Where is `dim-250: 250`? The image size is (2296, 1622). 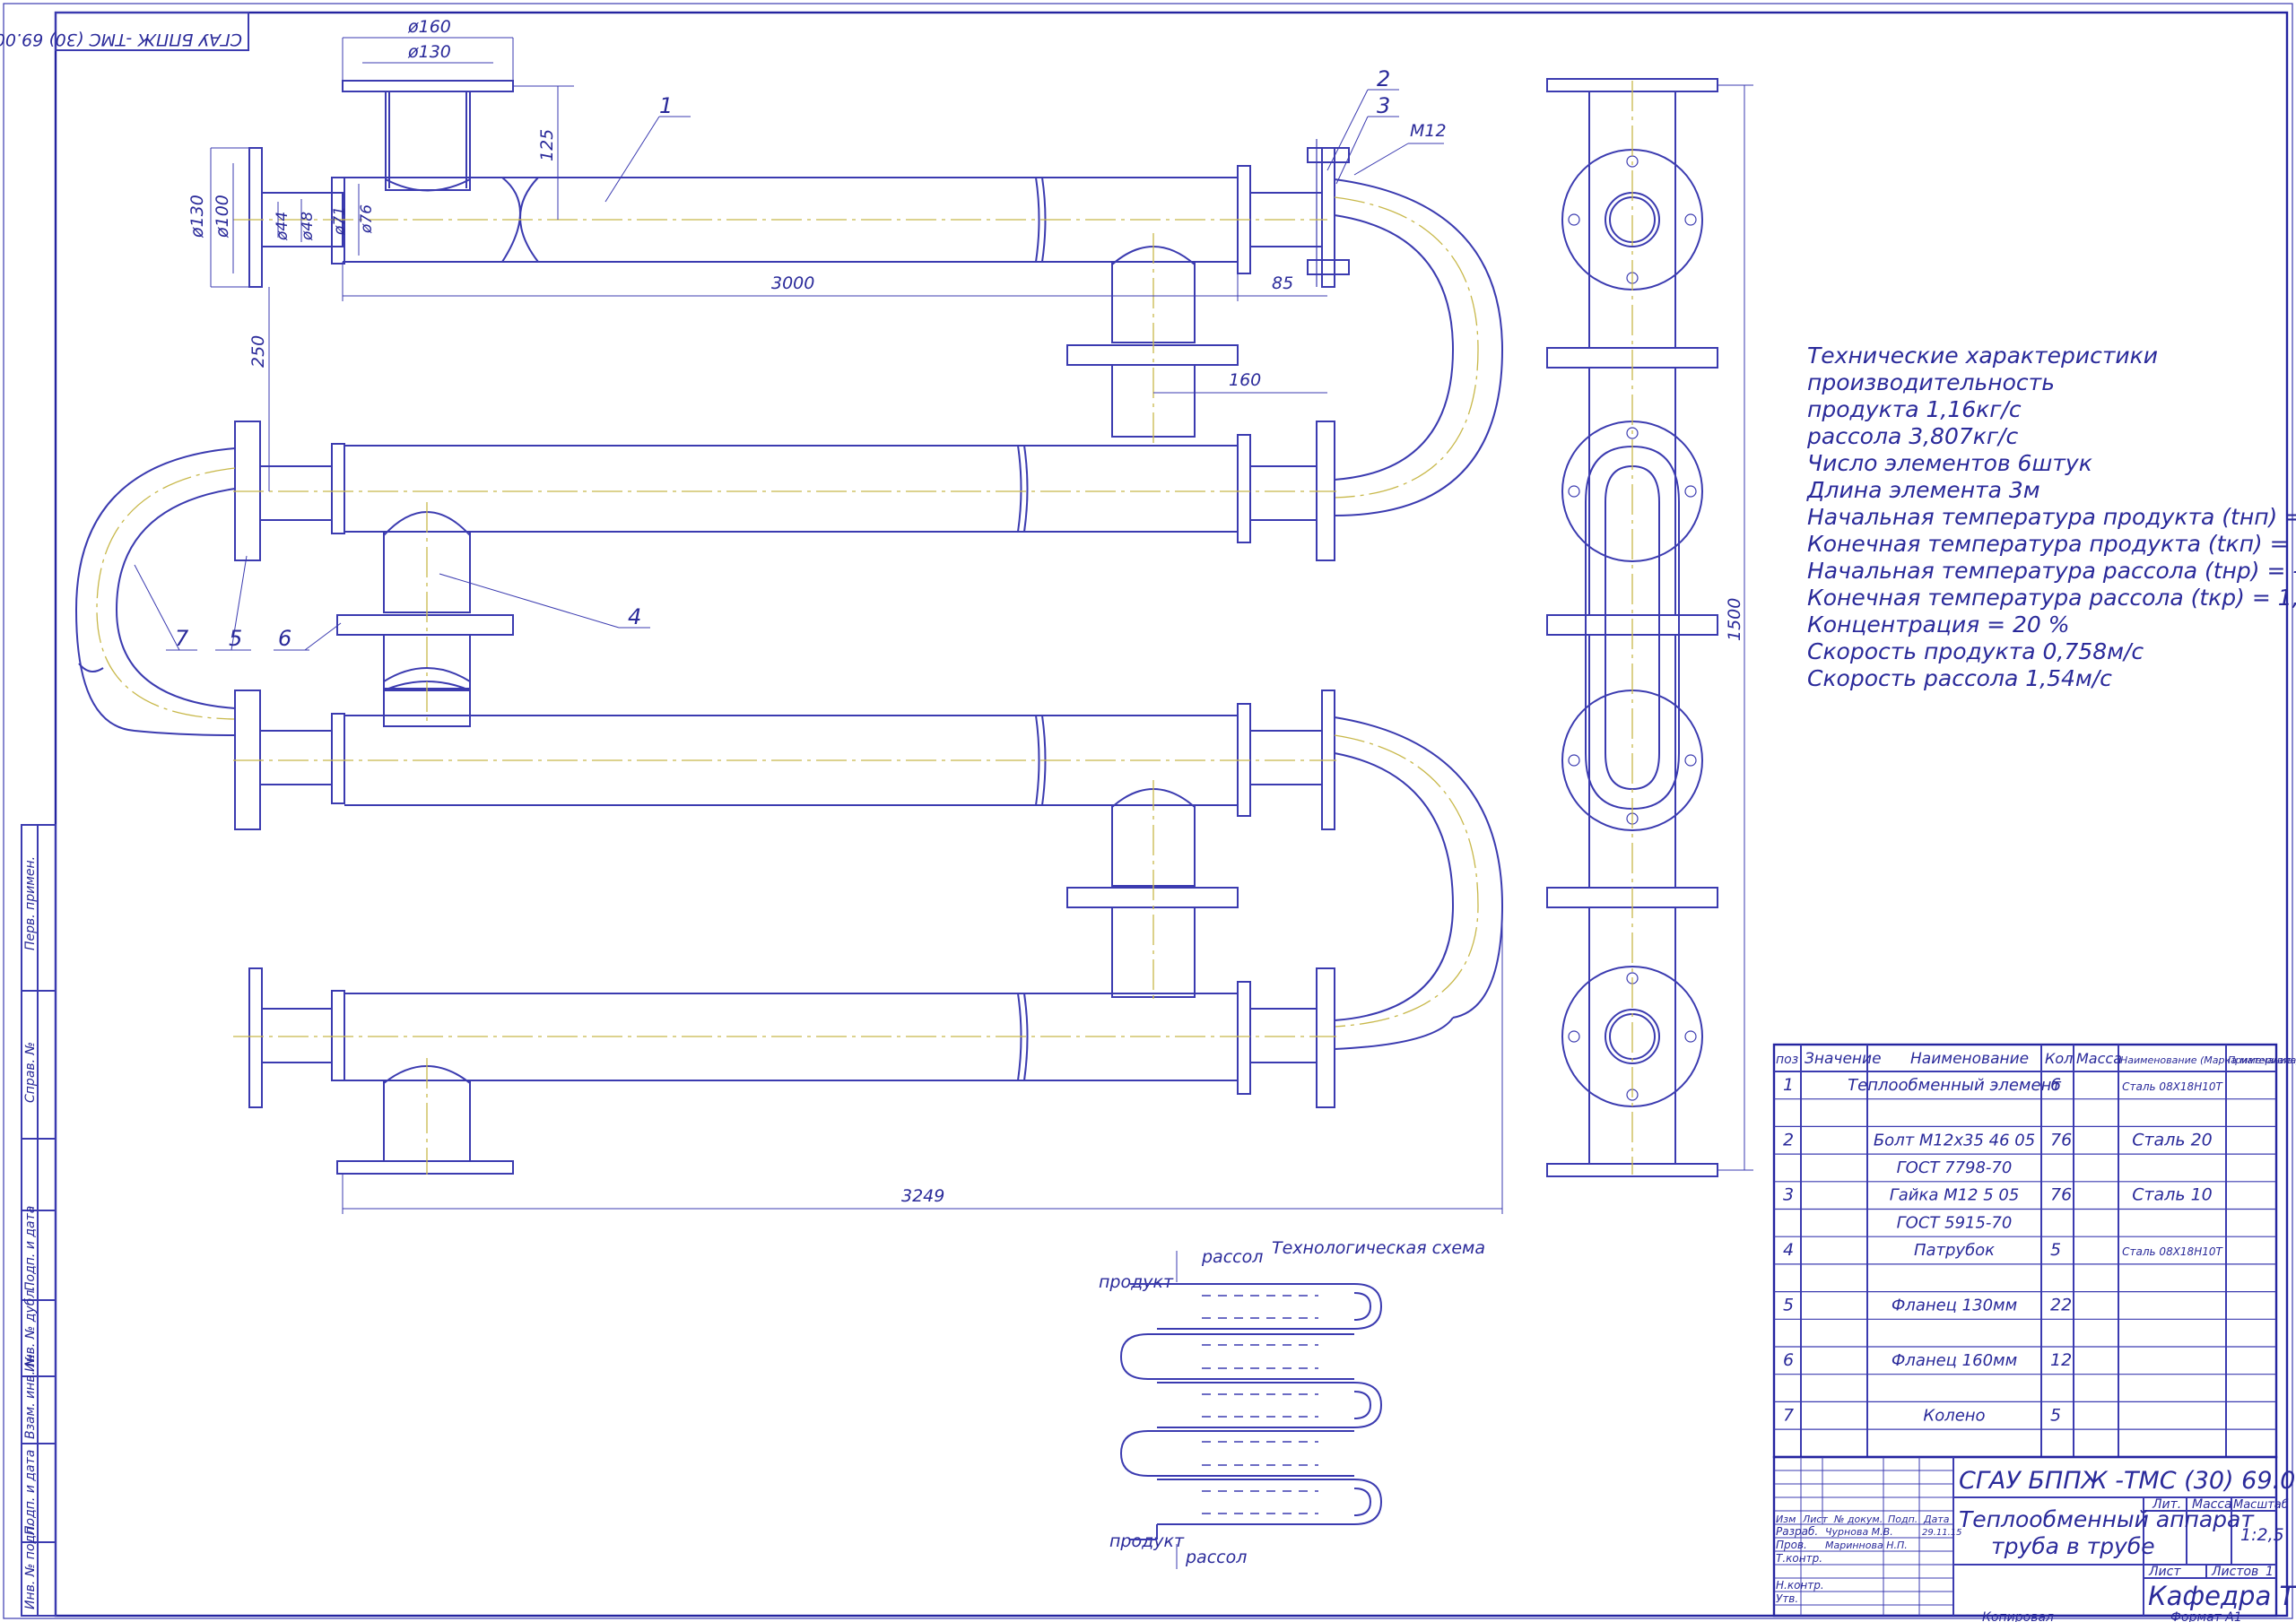
dim-250: 250 is located at coordinates (258, 351).